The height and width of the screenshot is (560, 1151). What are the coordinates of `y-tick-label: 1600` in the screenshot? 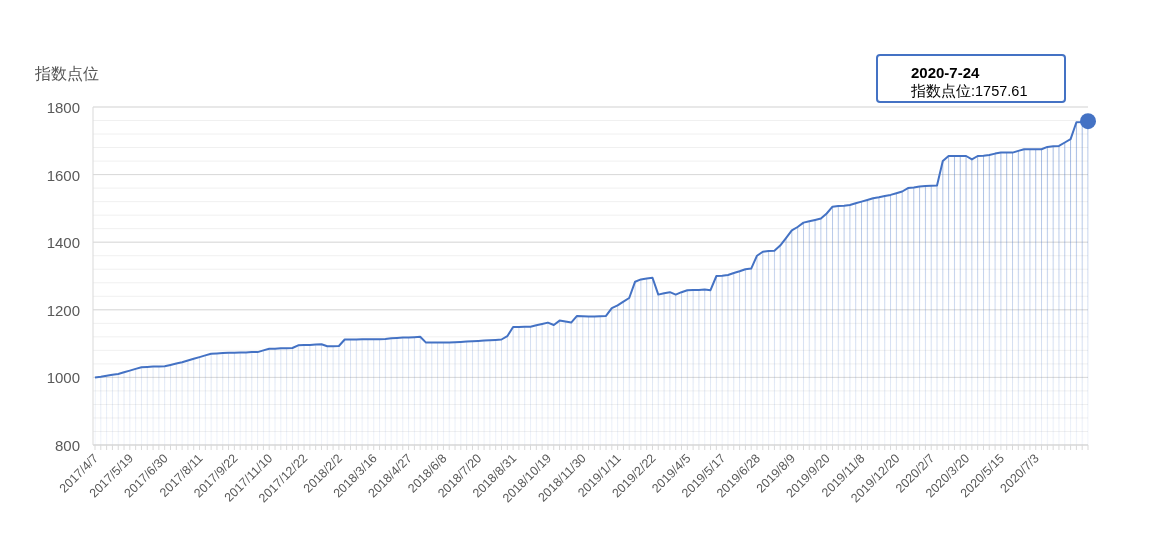 It's located at (63, 175).